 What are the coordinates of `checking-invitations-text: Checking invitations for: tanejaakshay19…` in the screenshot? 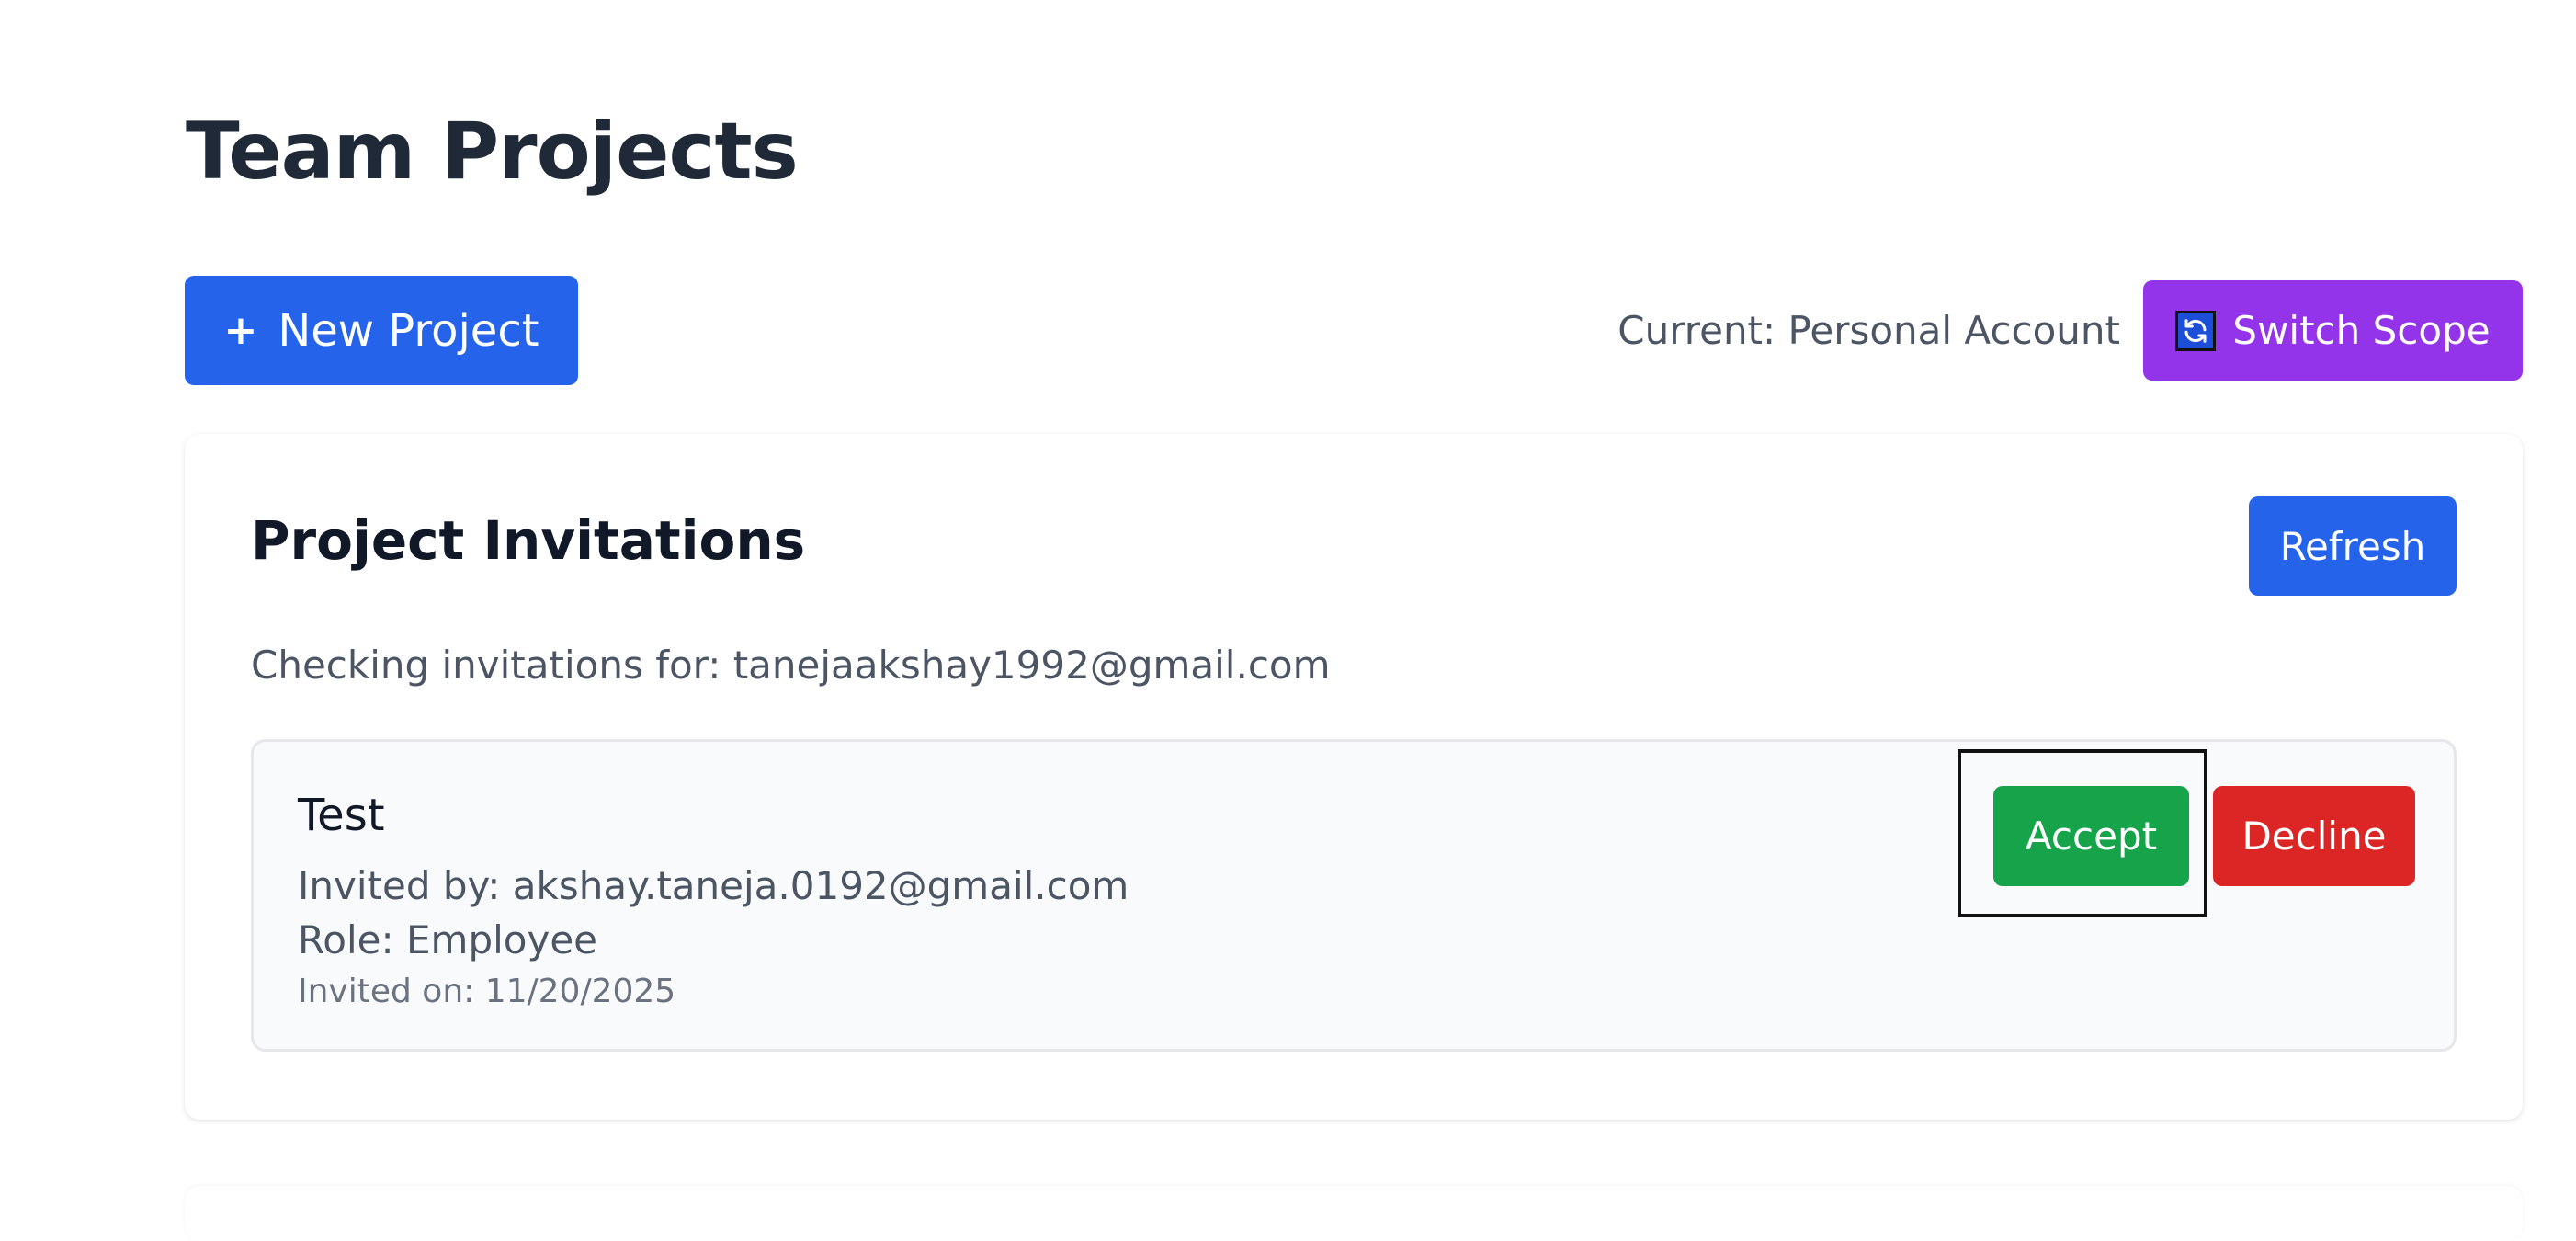 It's located at (791, 665).